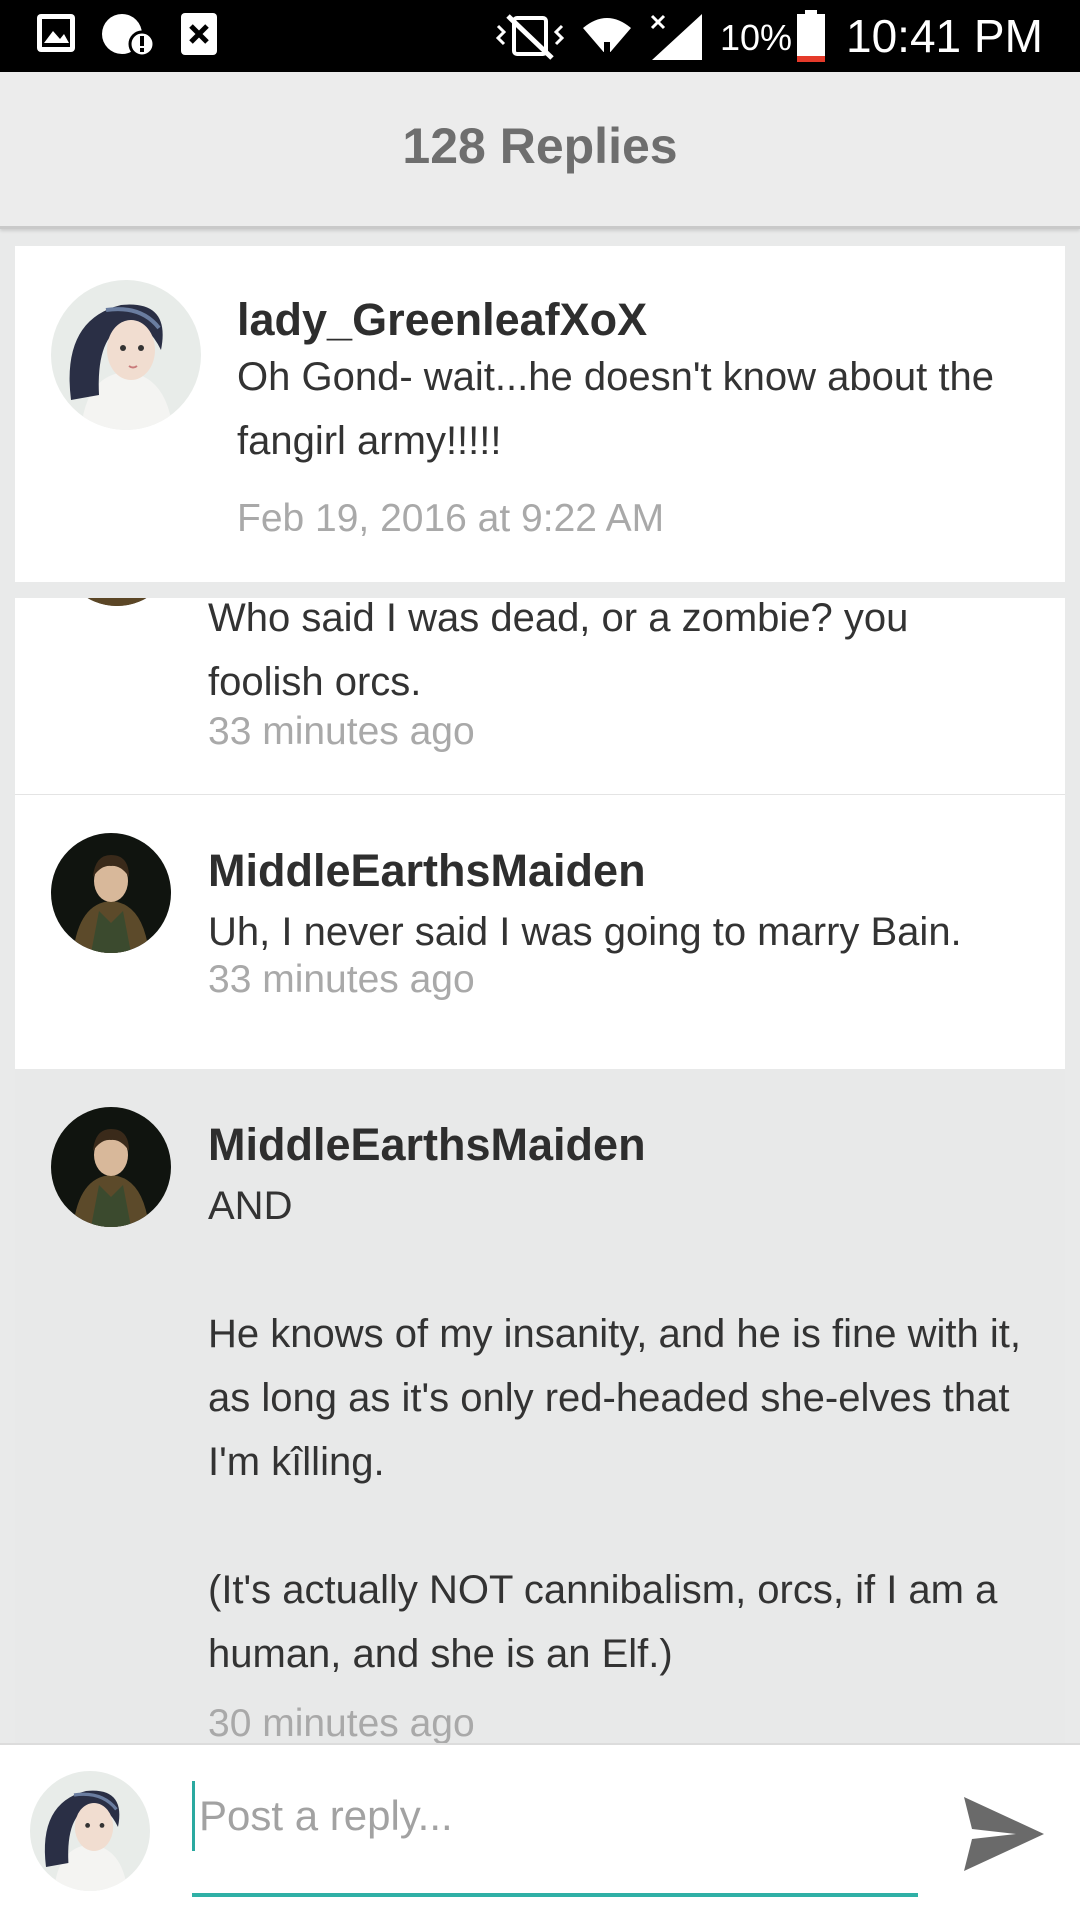 This screenshot has height=1922, width=1080. I want to click on reply-input, so click(557, 1816).